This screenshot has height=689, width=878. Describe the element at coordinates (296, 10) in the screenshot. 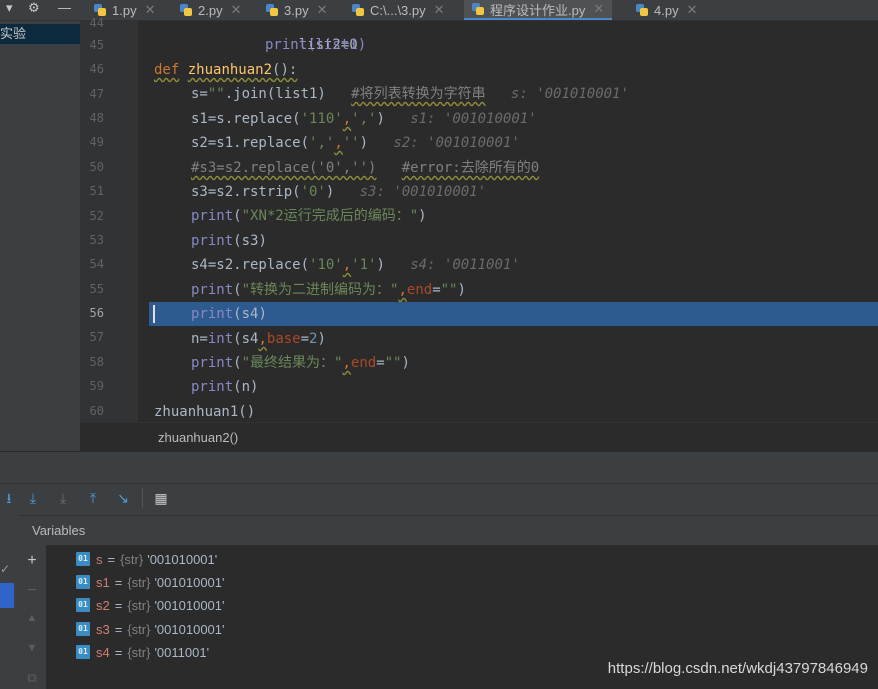

I see `tab-3-py: 3.py ✕` at that location.